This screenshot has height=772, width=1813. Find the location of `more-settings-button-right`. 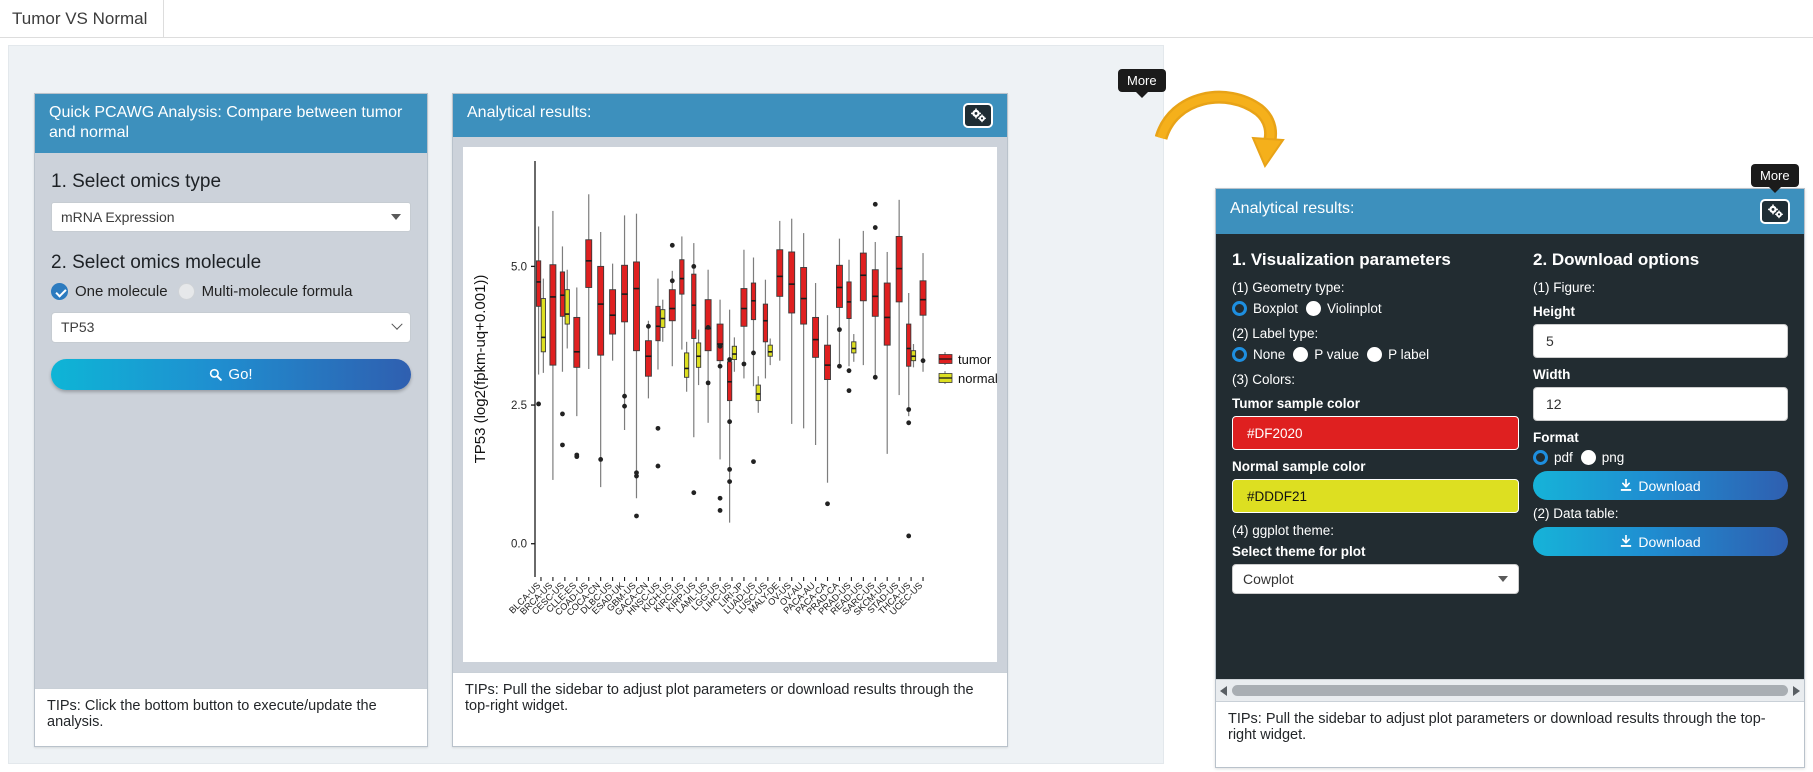

more-settings-button-right is located at coordinates (1775, 211).